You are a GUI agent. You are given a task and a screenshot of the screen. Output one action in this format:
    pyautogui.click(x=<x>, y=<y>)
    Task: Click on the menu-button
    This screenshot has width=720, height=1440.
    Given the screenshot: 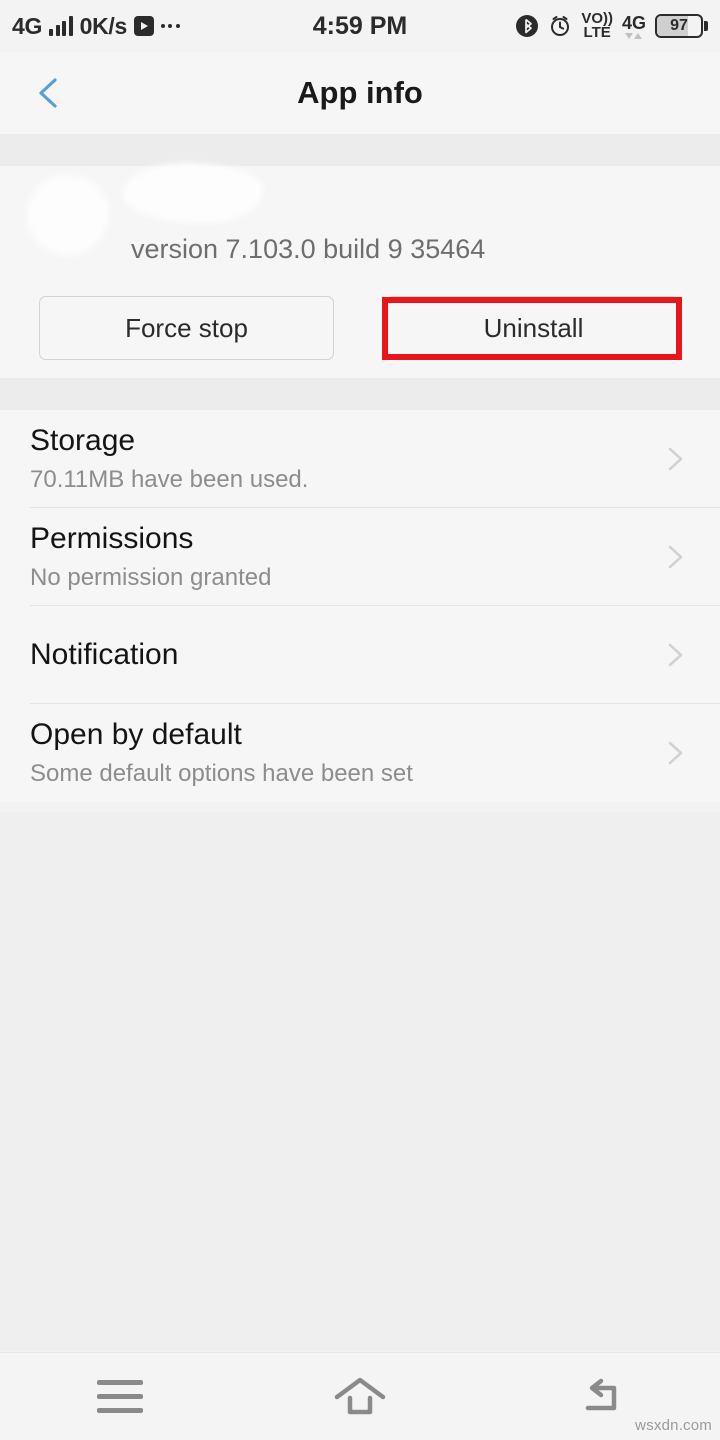 What is the action you would take?
    pyautogui.click(x=120, y=1397)
    